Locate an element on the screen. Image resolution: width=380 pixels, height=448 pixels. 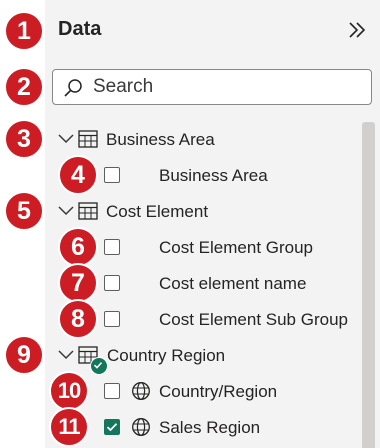
callout-badge: 7 is located at coordinates (78, 283).